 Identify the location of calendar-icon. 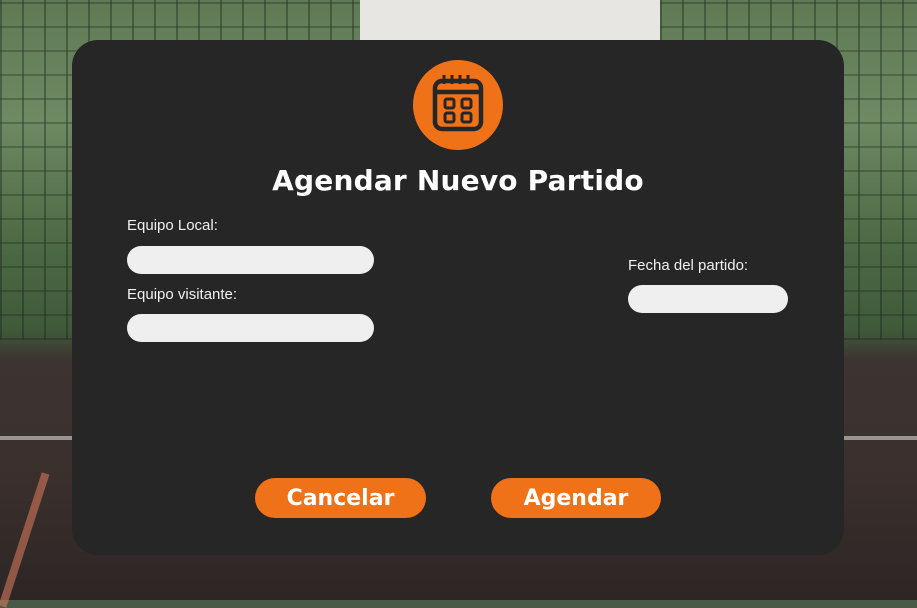
(458, 105).